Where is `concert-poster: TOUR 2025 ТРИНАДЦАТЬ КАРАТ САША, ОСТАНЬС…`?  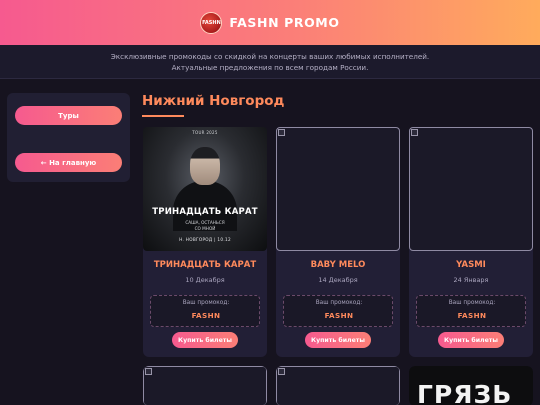
concert-poster: TOUR 2025 ТРИНАДЦАТЬ КАРАТ САША, ОСТАНЬС… is located at coordinates (205, 189).